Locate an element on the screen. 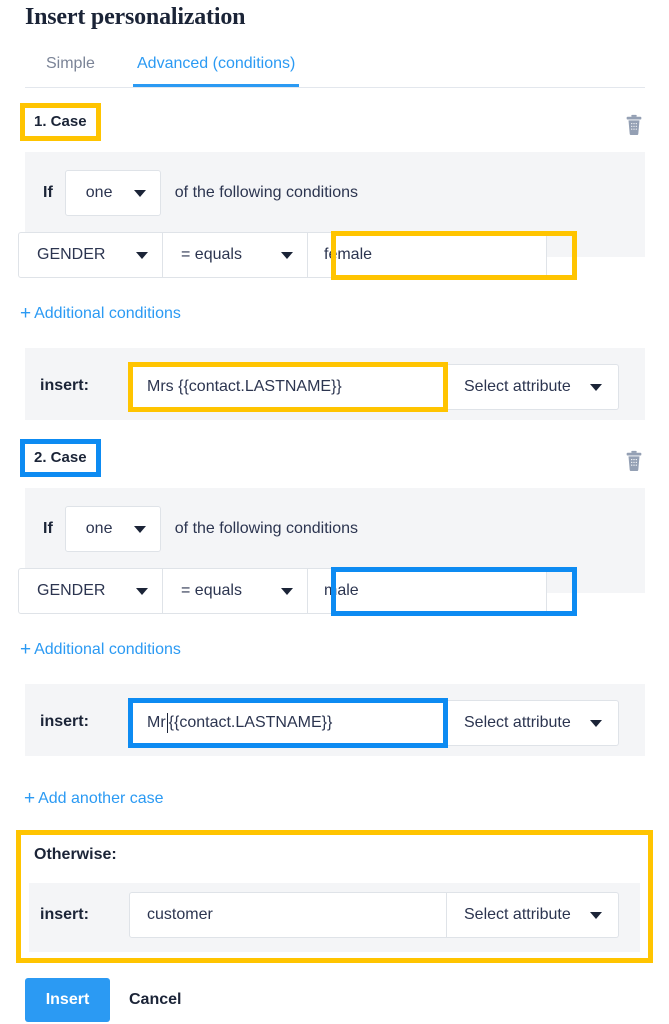 The height and width of the screenshot is (1024, 669). match-count-select-2: one is located at coordinates (112, 529).